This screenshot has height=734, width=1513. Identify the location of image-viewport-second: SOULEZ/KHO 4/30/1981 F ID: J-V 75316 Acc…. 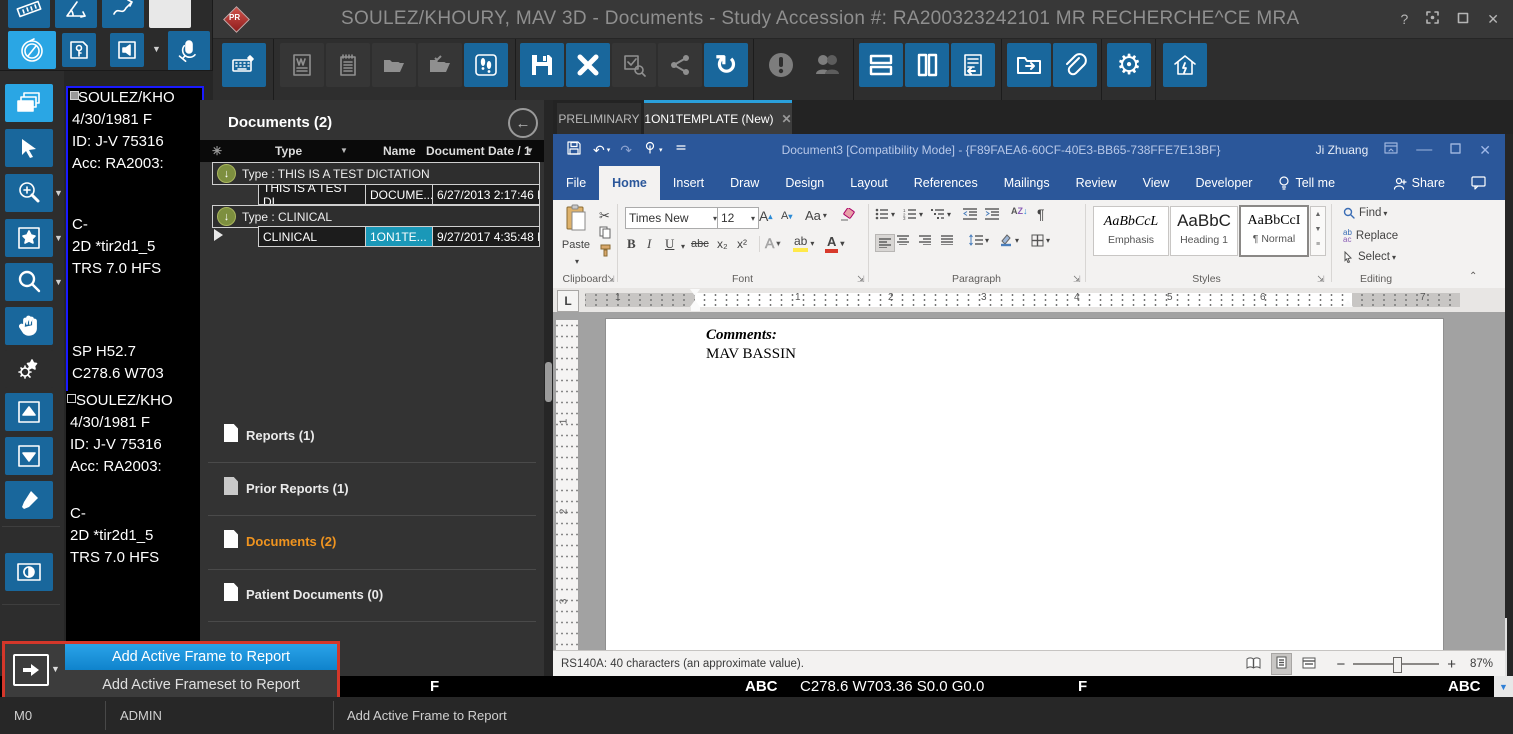
(134, 523).